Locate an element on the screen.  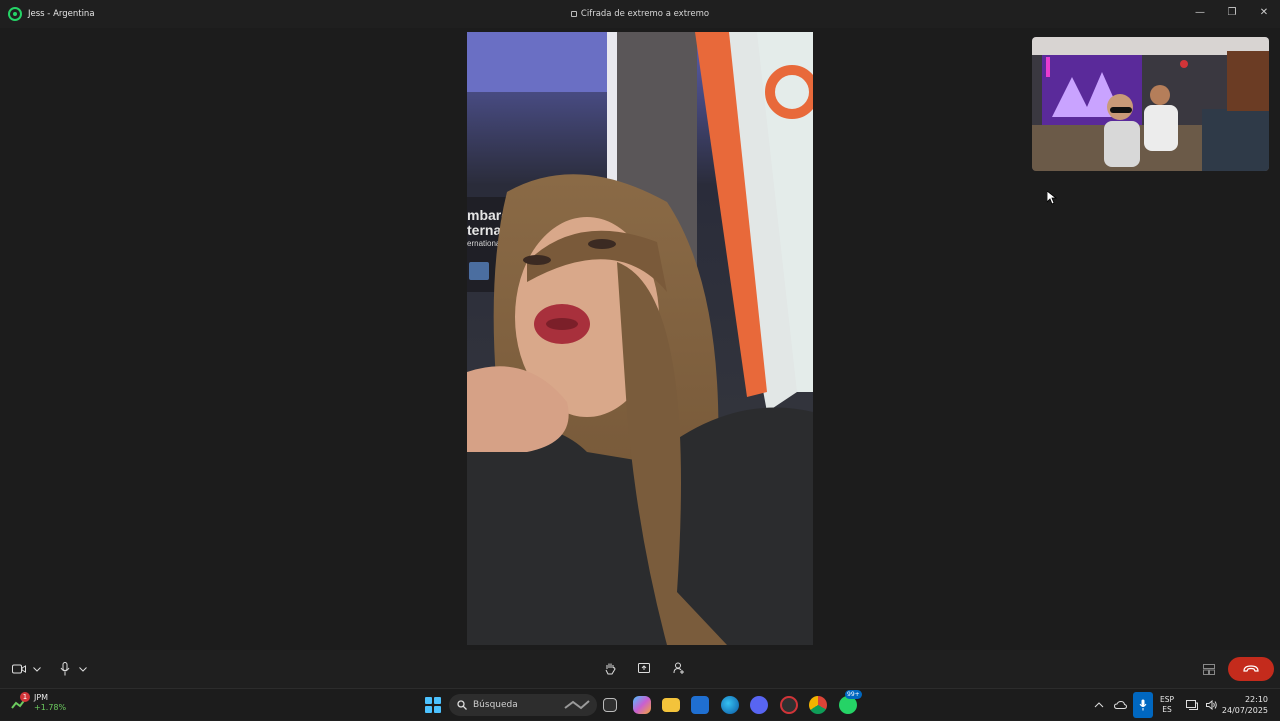
stock-text: JPM +1.78% is located at coordinates (50, 703).